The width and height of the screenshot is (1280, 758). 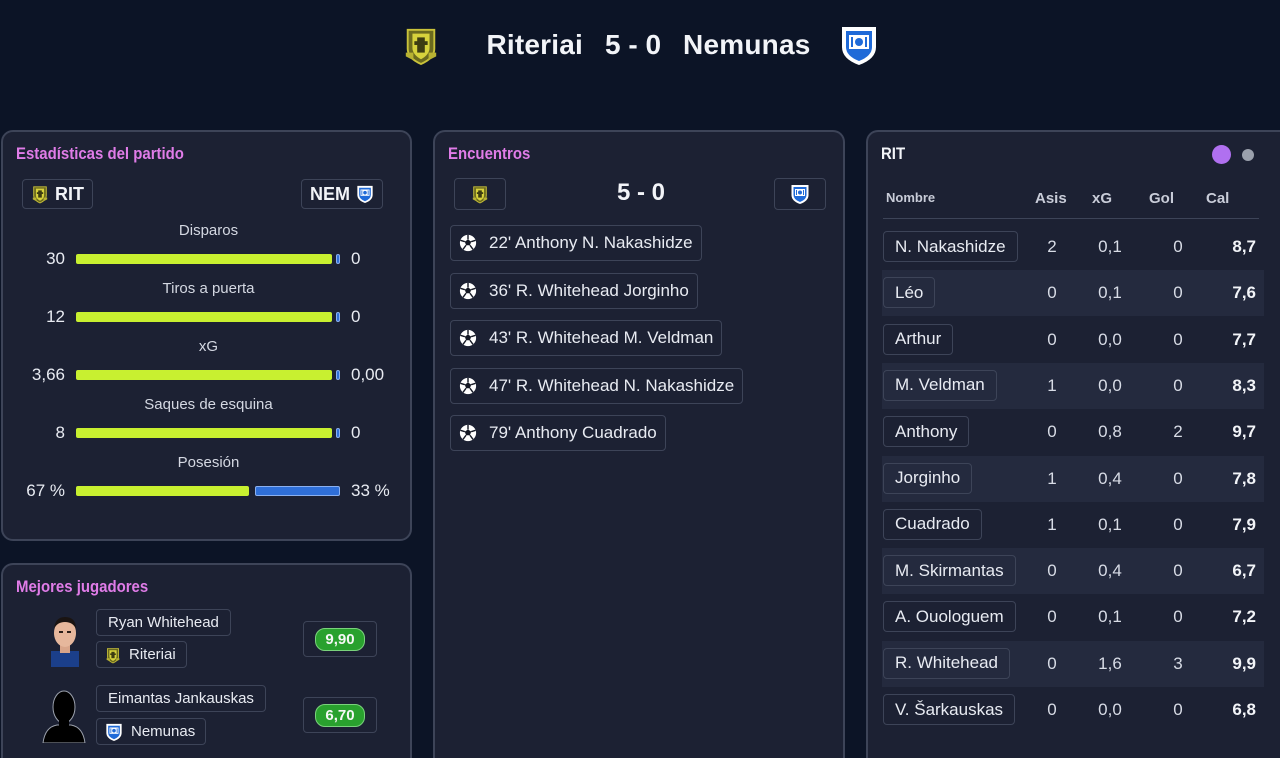 I want to click on football-icon, so click(x=468, y=291).